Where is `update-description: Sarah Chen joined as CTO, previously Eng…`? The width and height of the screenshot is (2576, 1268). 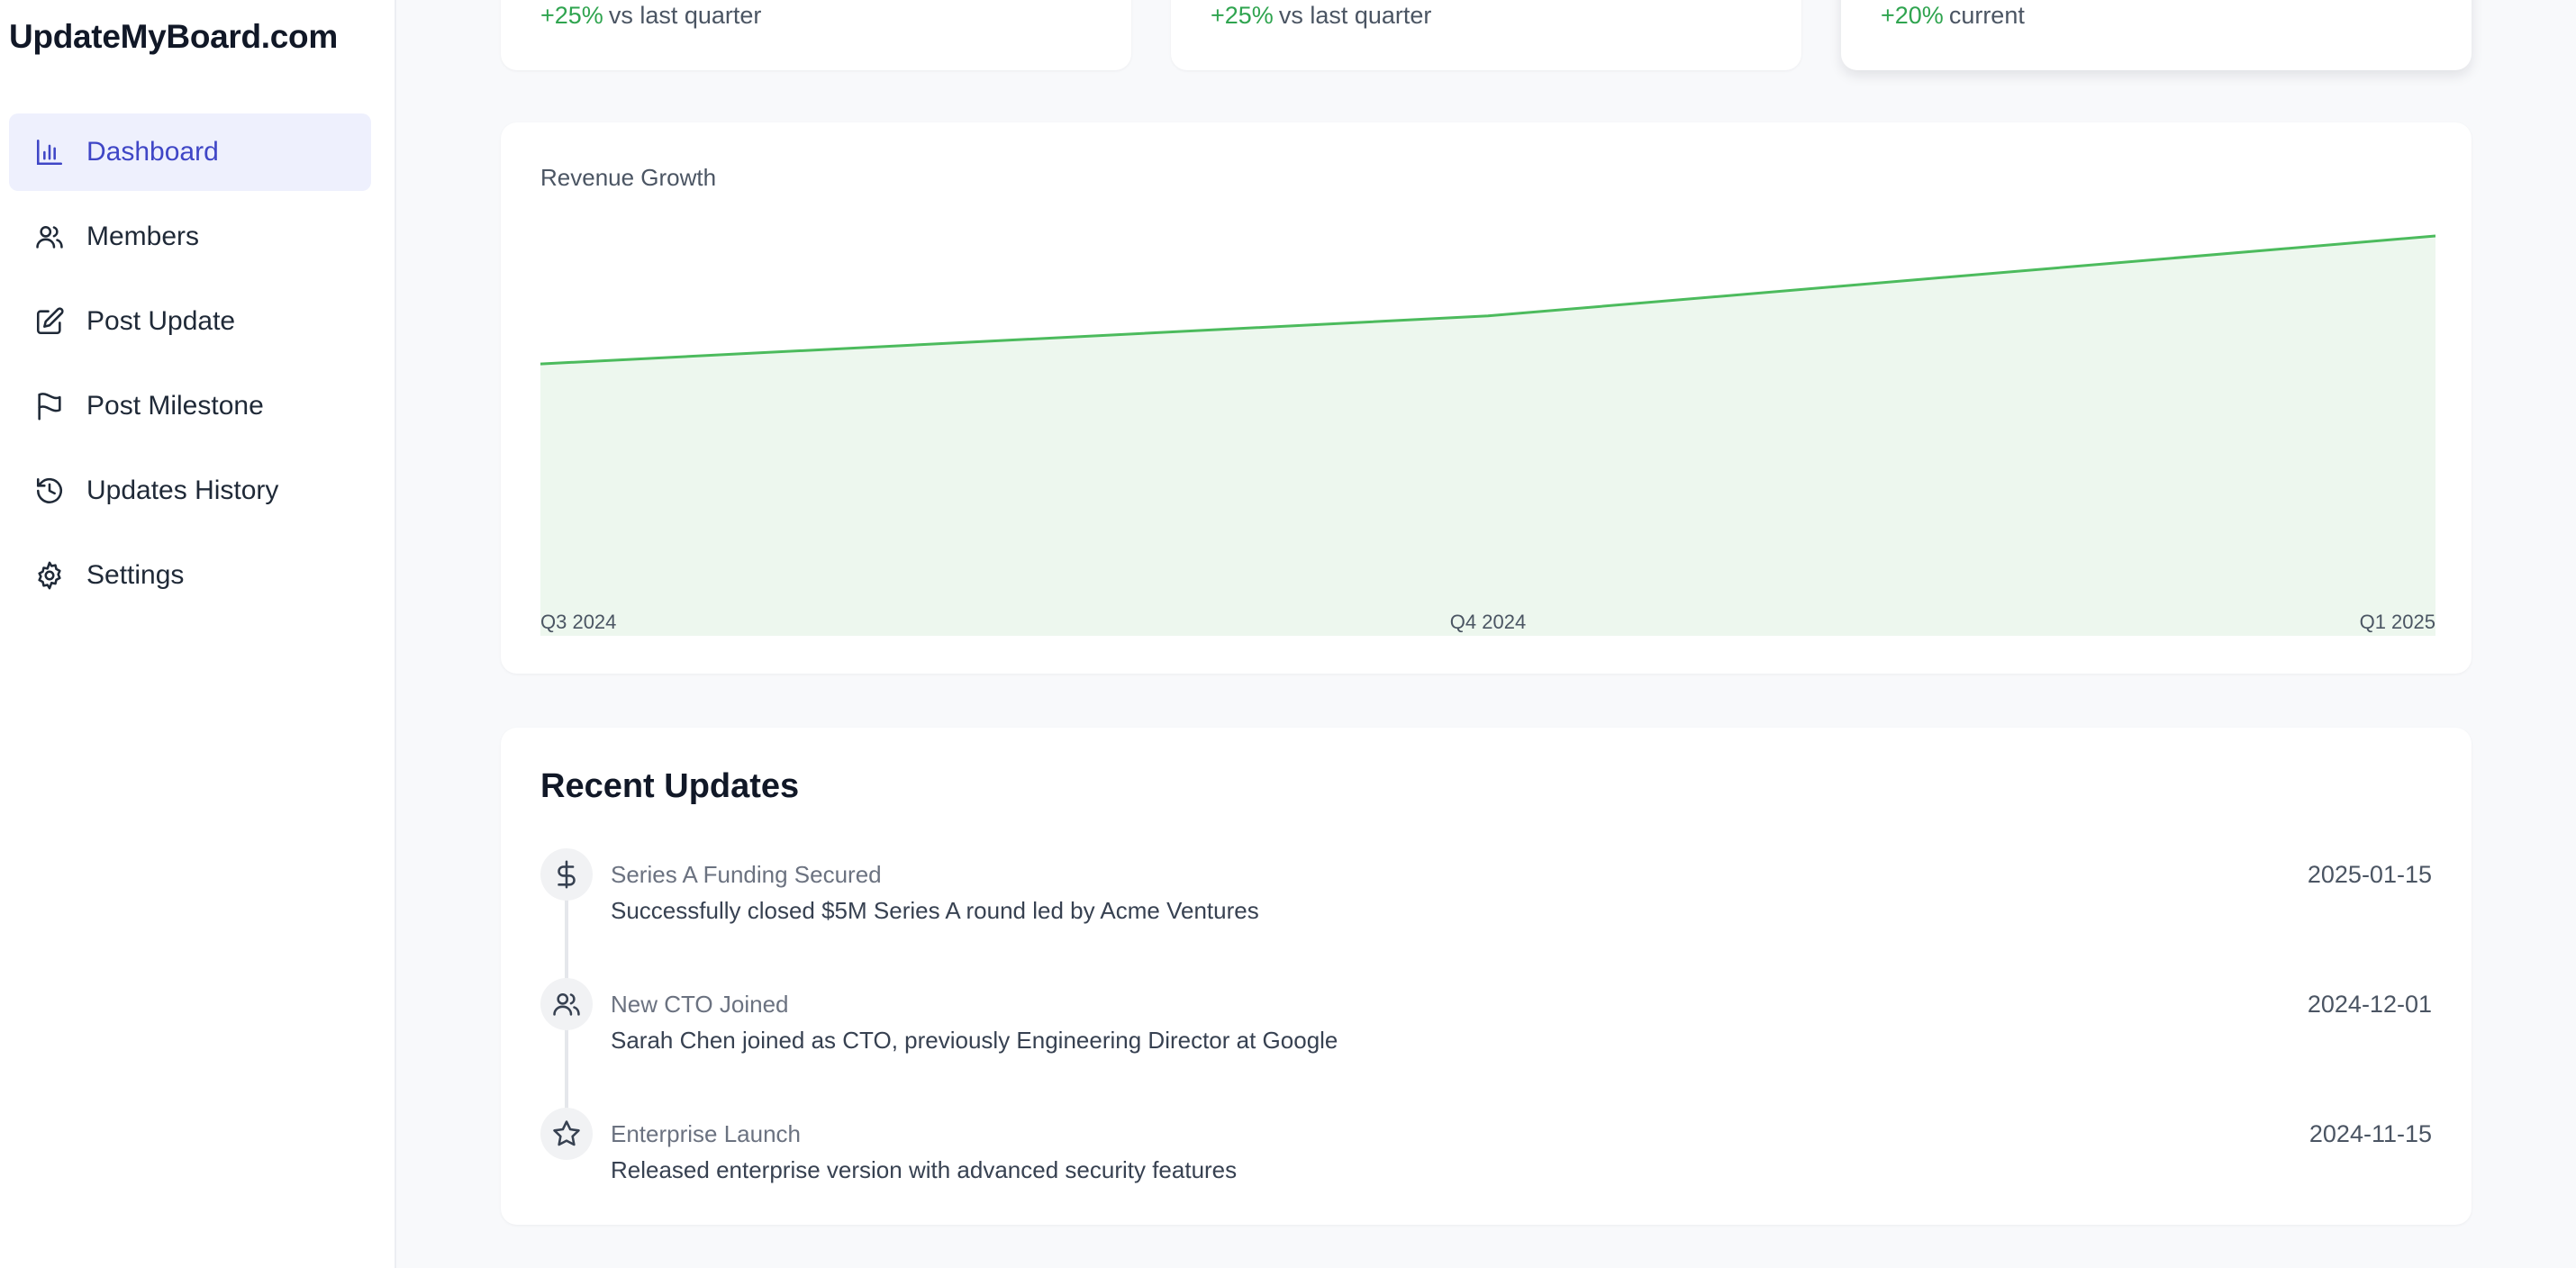
update-description: Sarah Chen joined as CTO, previously Eng… is located at coordinates (974, 1040).